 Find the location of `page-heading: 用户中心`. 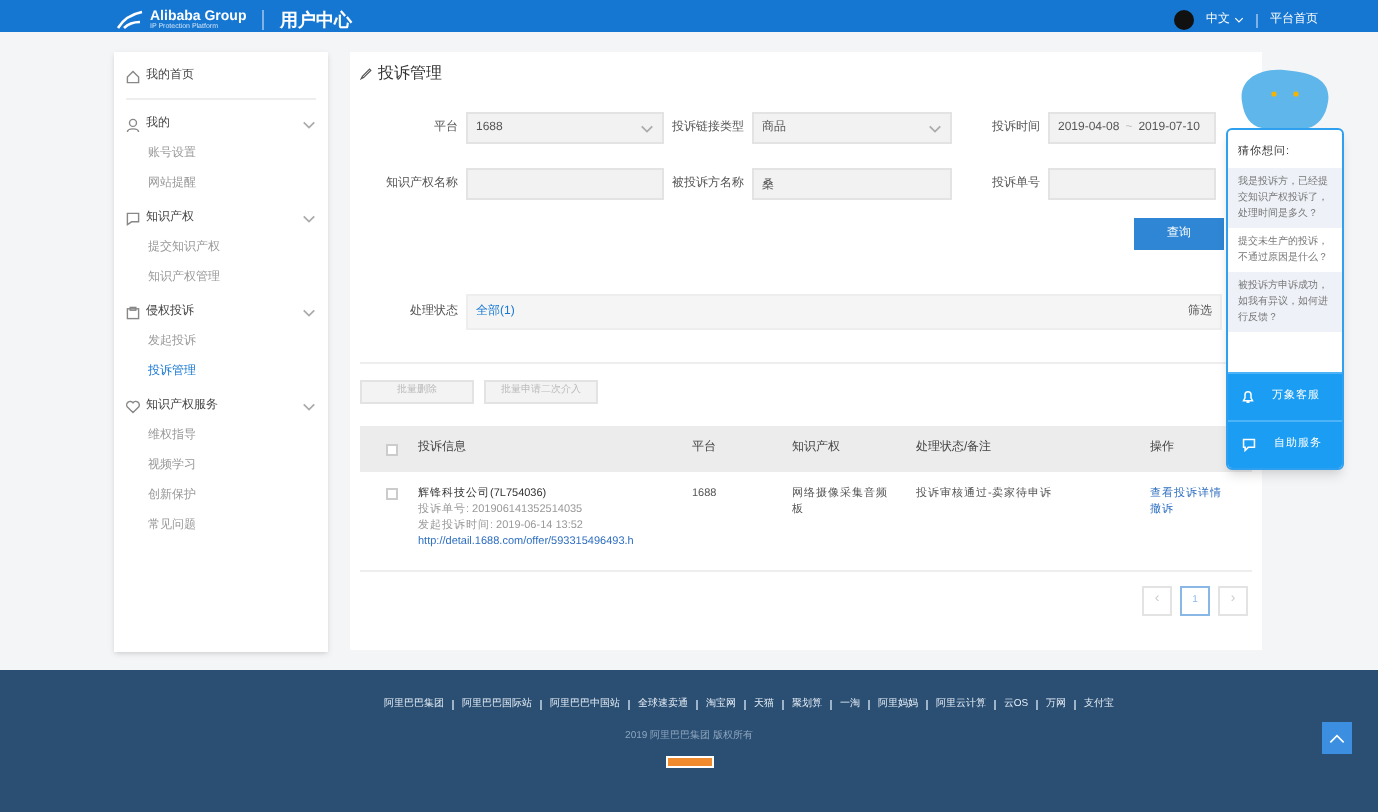

page-heading: 用户中心 is located at coordinates (316, 21).